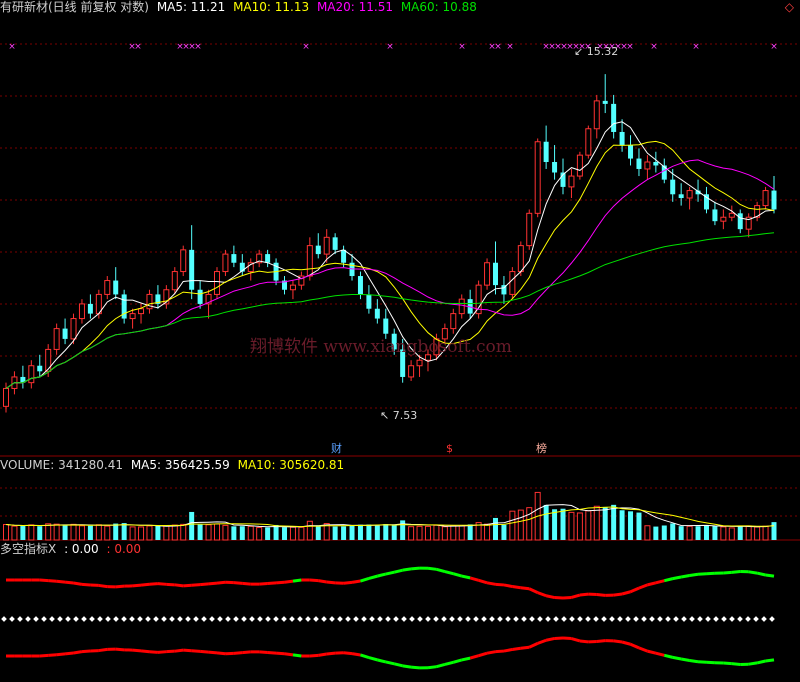  I want to click on finance-marker: 财, so click(336, 448).